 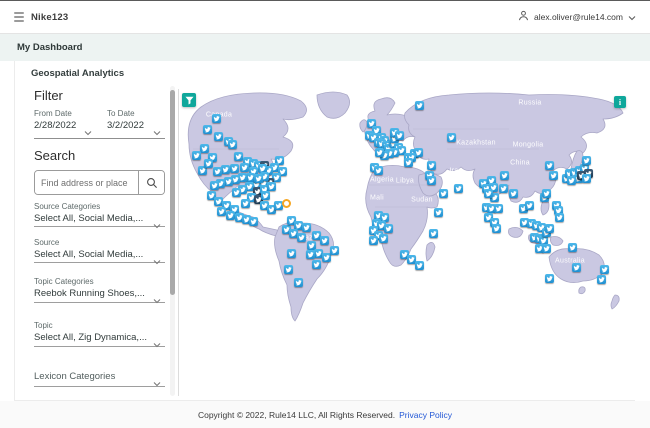 What do you see at coordinates (86, 182) in the screenshot?
I see `search-input` at bounding box center [86, 182].